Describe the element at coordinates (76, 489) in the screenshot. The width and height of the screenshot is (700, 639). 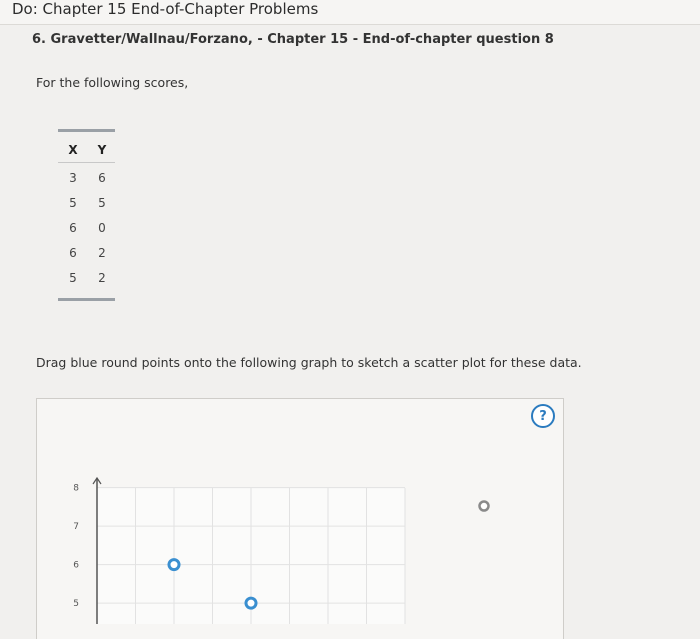
I see `y-tick-label: 8` at that location.